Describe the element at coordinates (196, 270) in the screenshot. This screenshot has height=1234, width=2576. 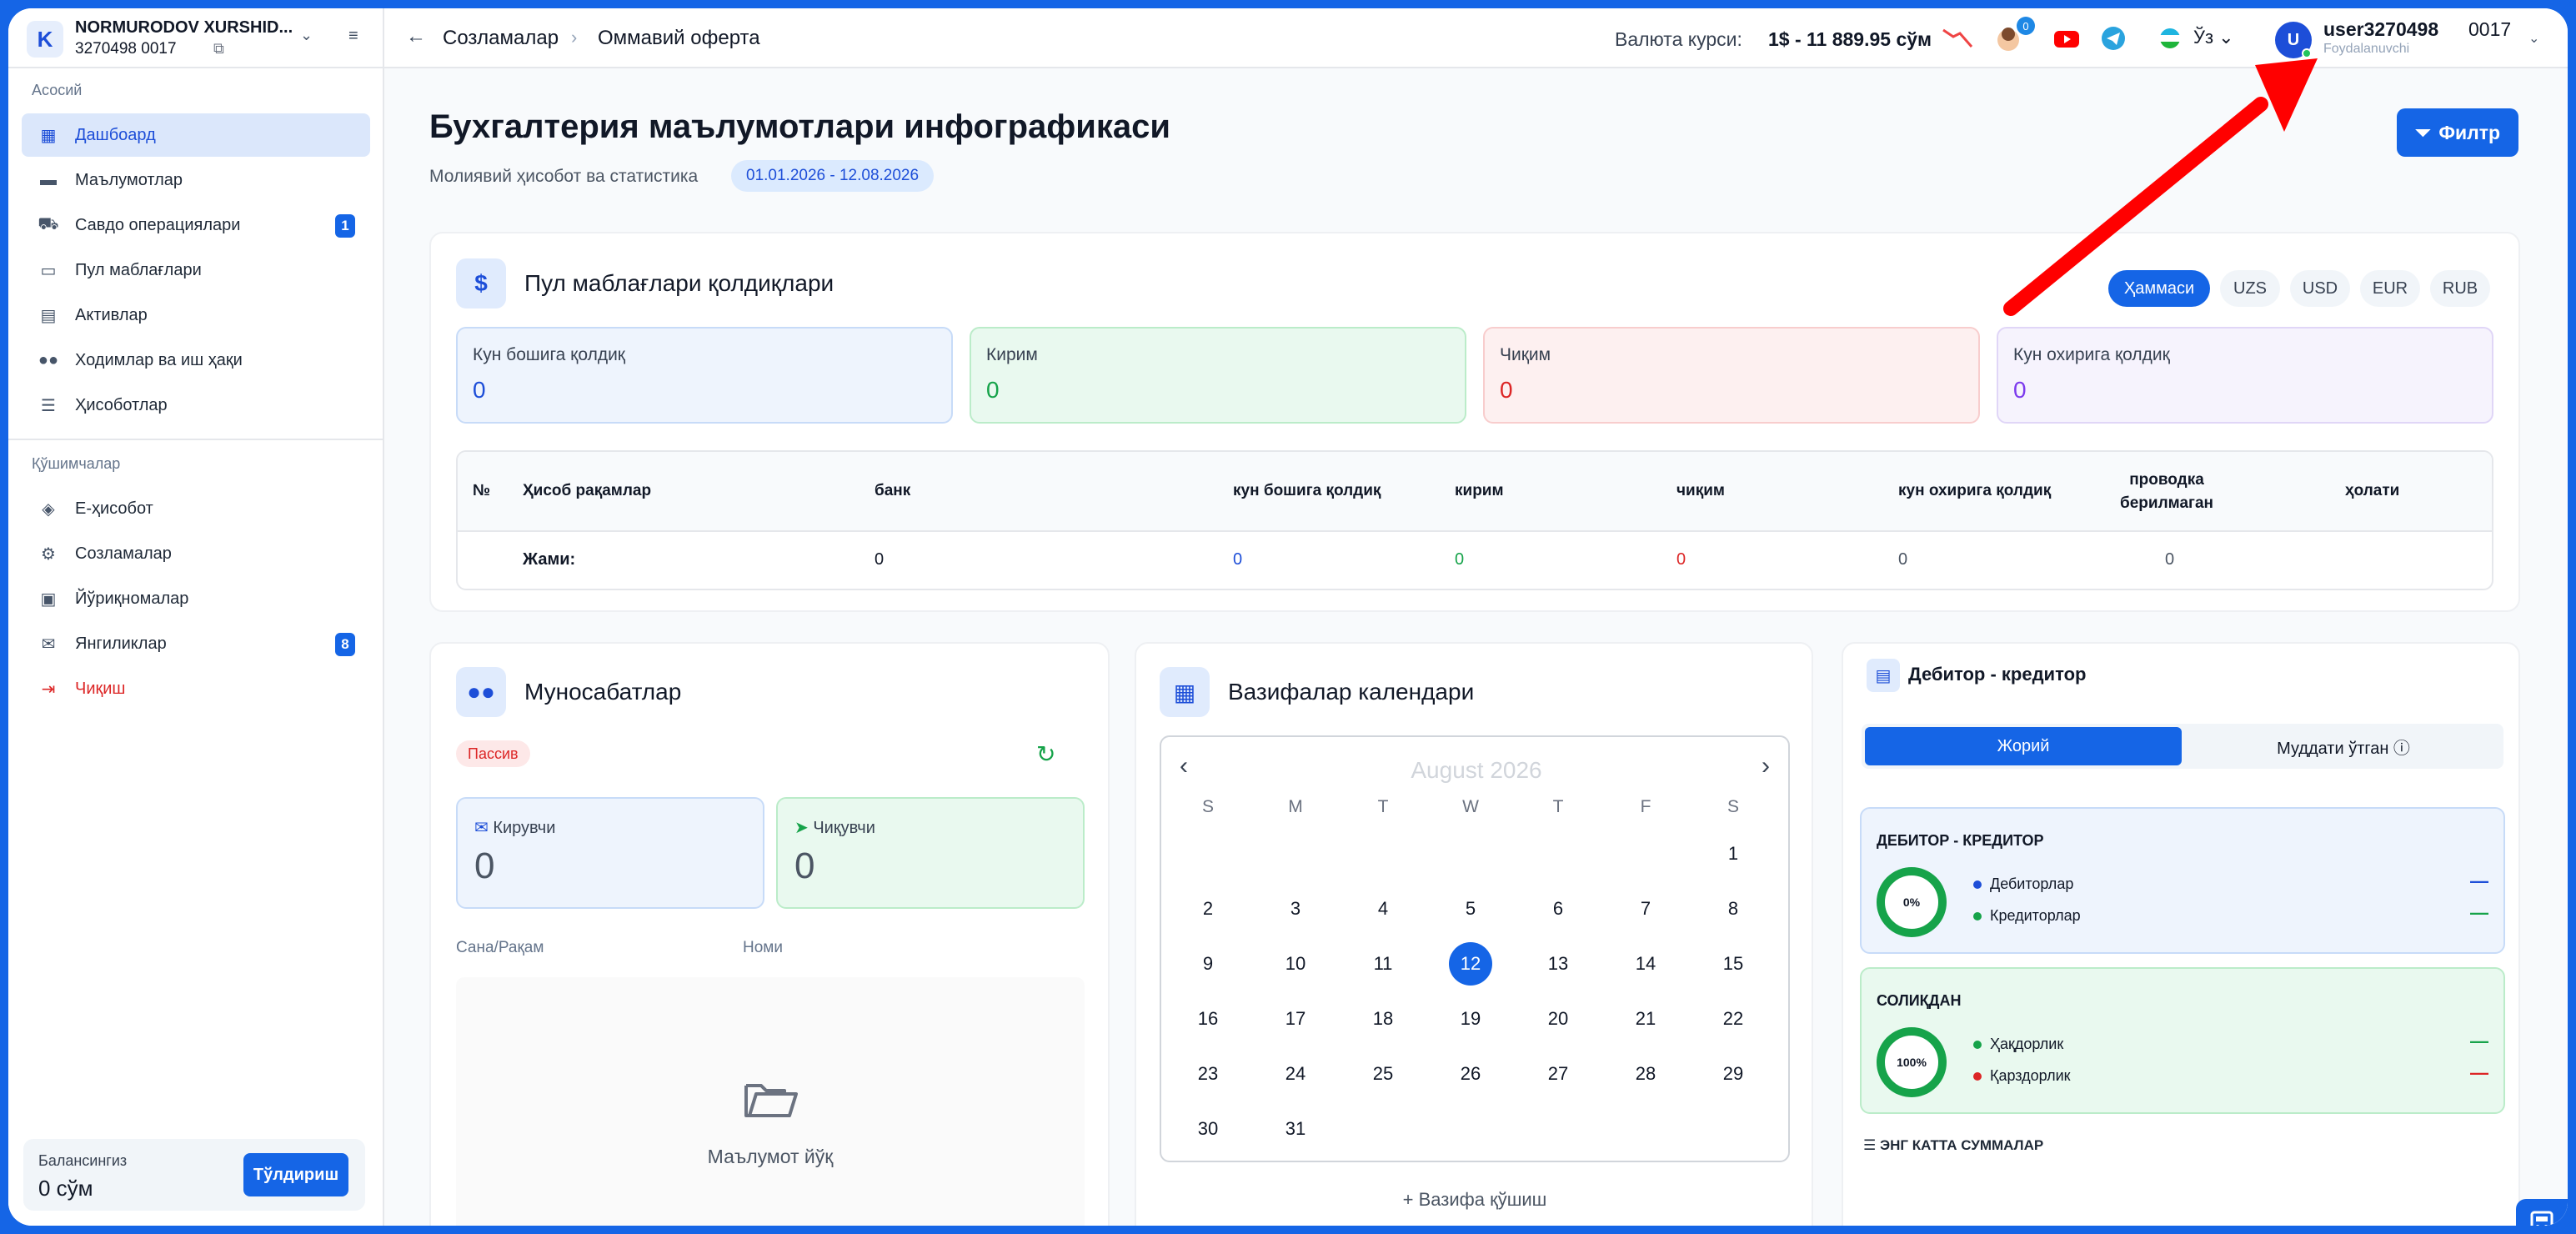
I see `sidebar-item-cash: ▭ Пул маблағлари` at that location.